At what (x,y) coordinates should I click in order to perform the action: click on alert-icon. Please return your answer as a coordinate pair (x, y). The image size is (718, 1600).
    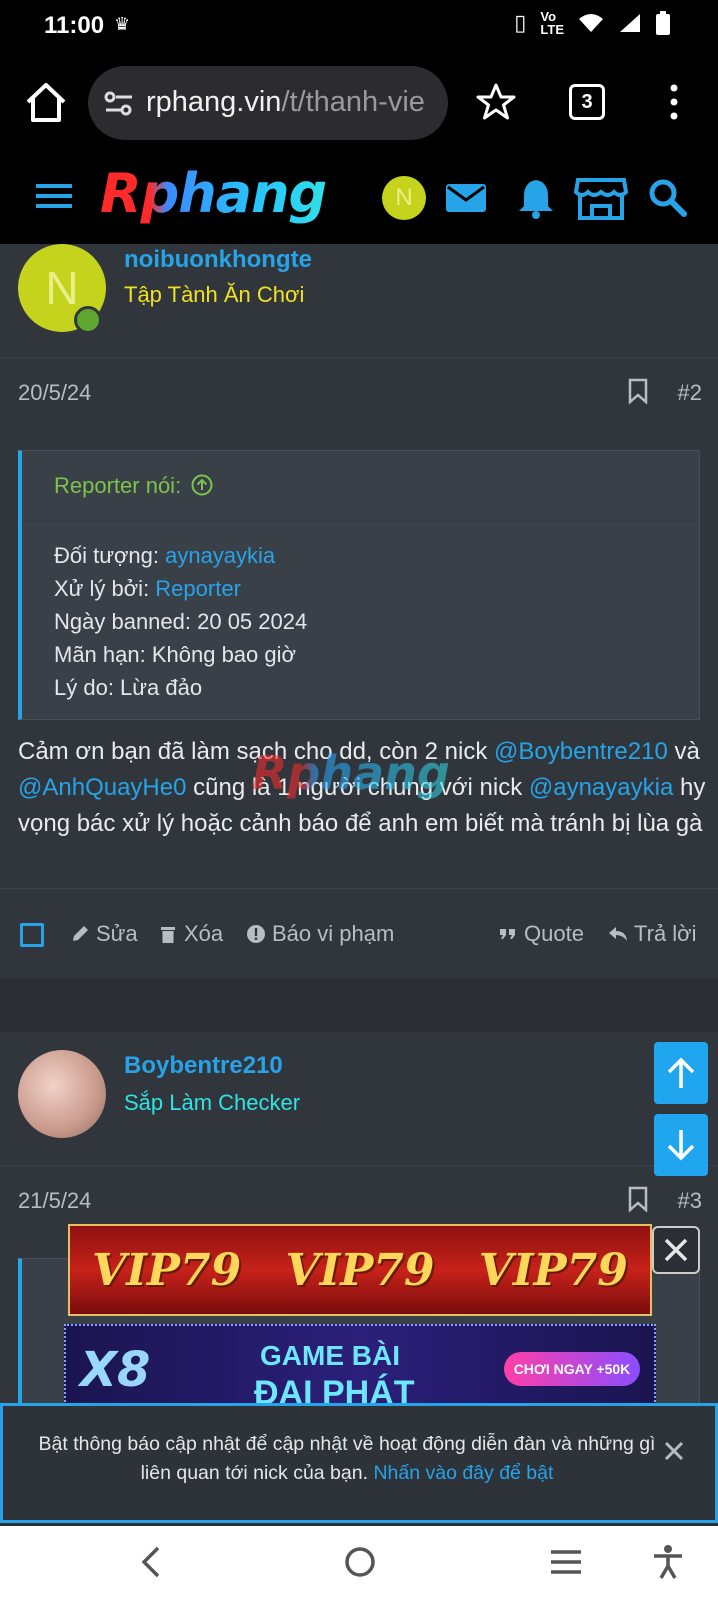
    Looking at the image, I should click on (256, 934).